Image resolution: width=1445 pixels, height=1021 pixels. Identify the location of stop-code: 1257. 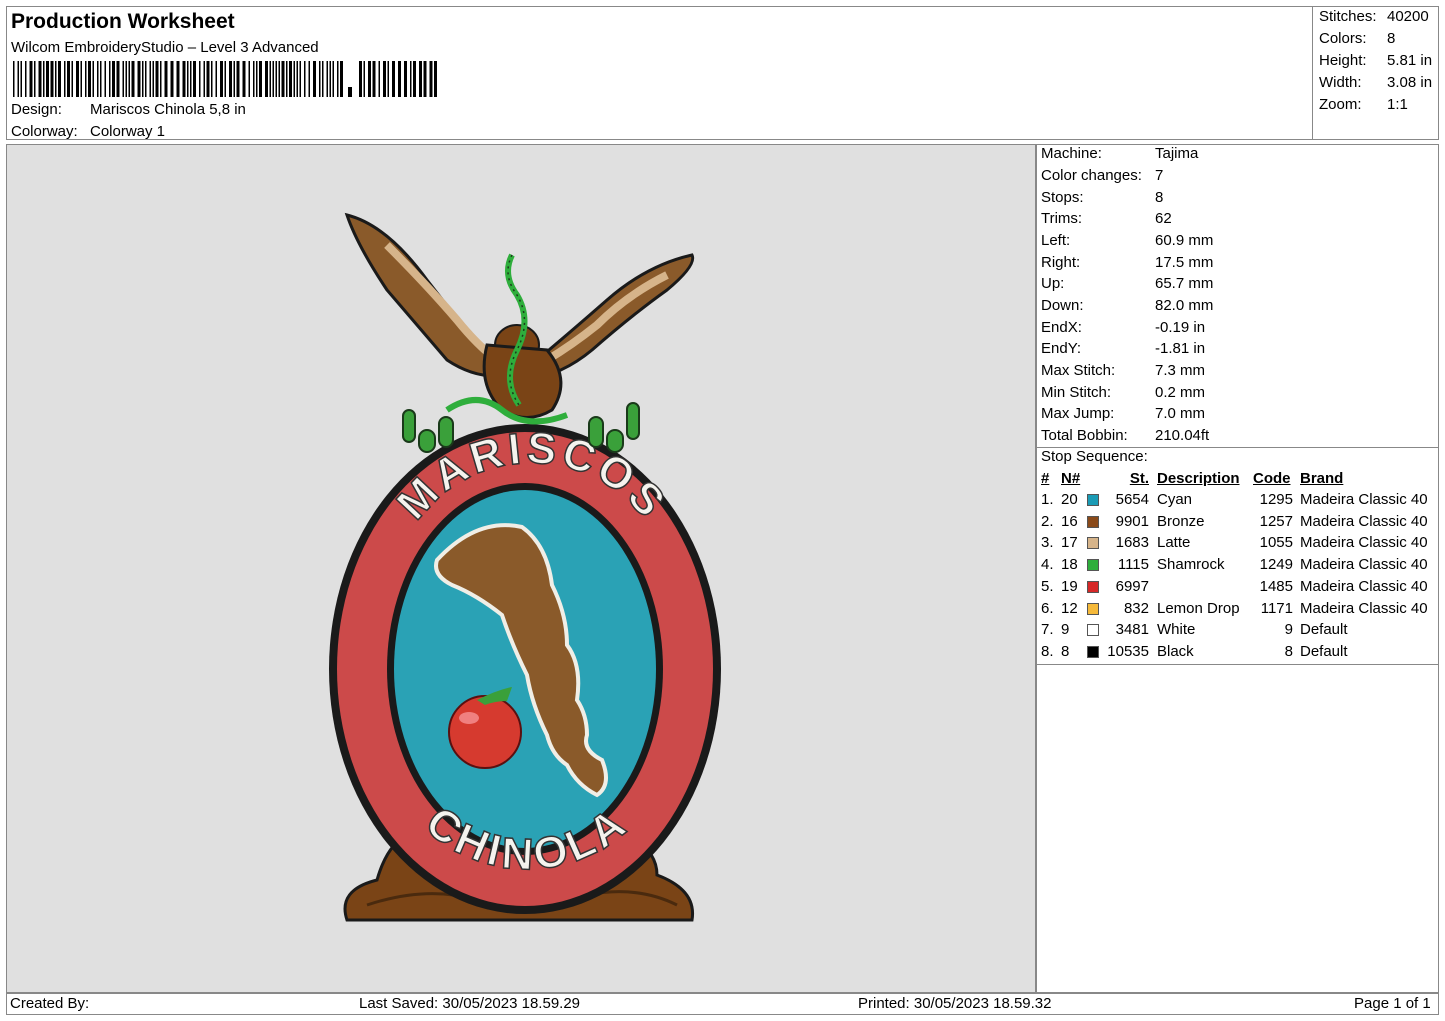
(1276, 521).